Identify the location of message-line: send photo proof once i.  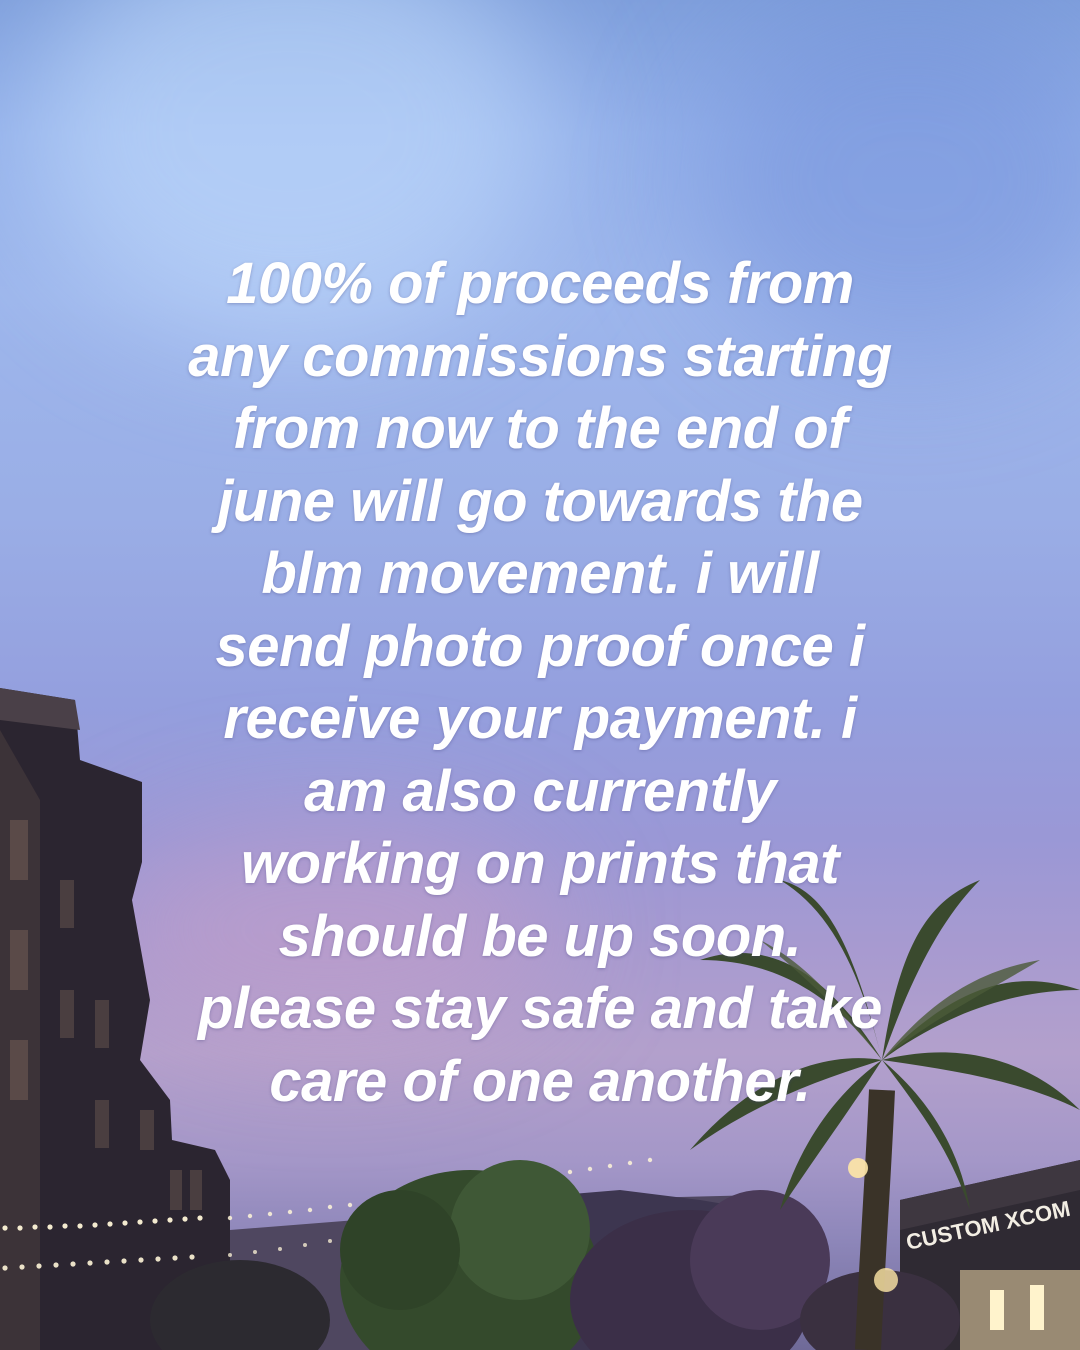
(540, 646).